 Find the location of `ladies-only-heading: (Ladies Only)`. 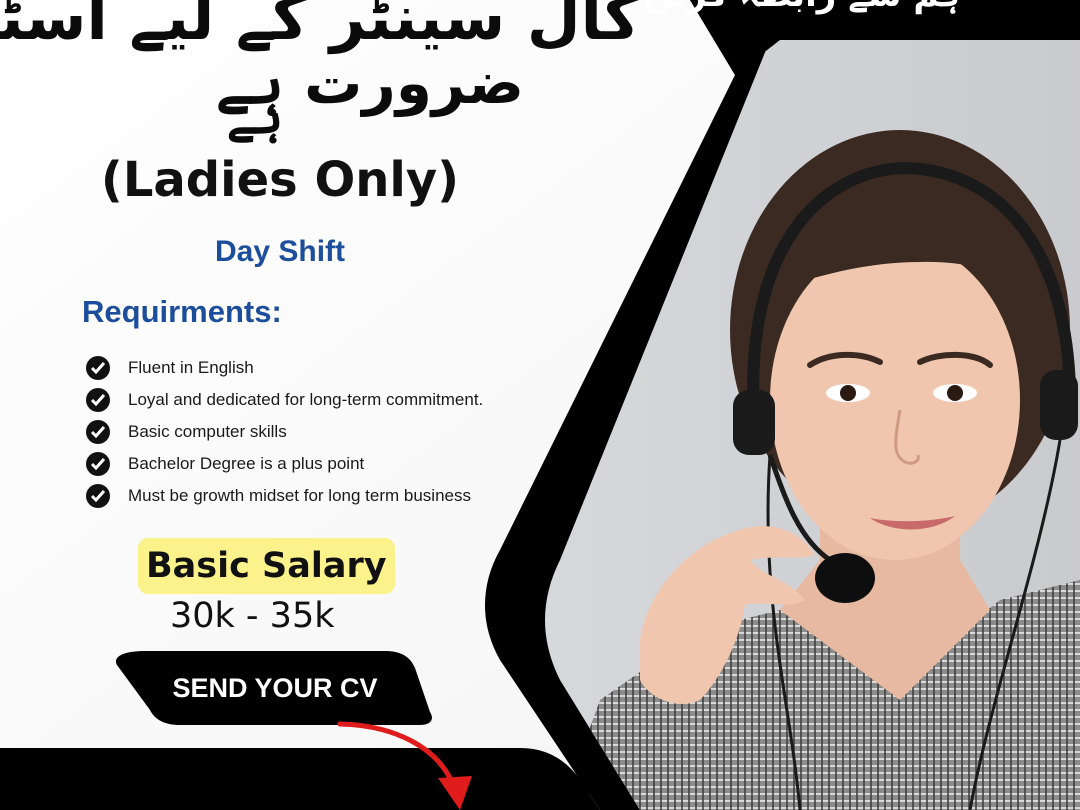

ladies-only-heading: (Ladies Only) is located at coordinates (280, 180).